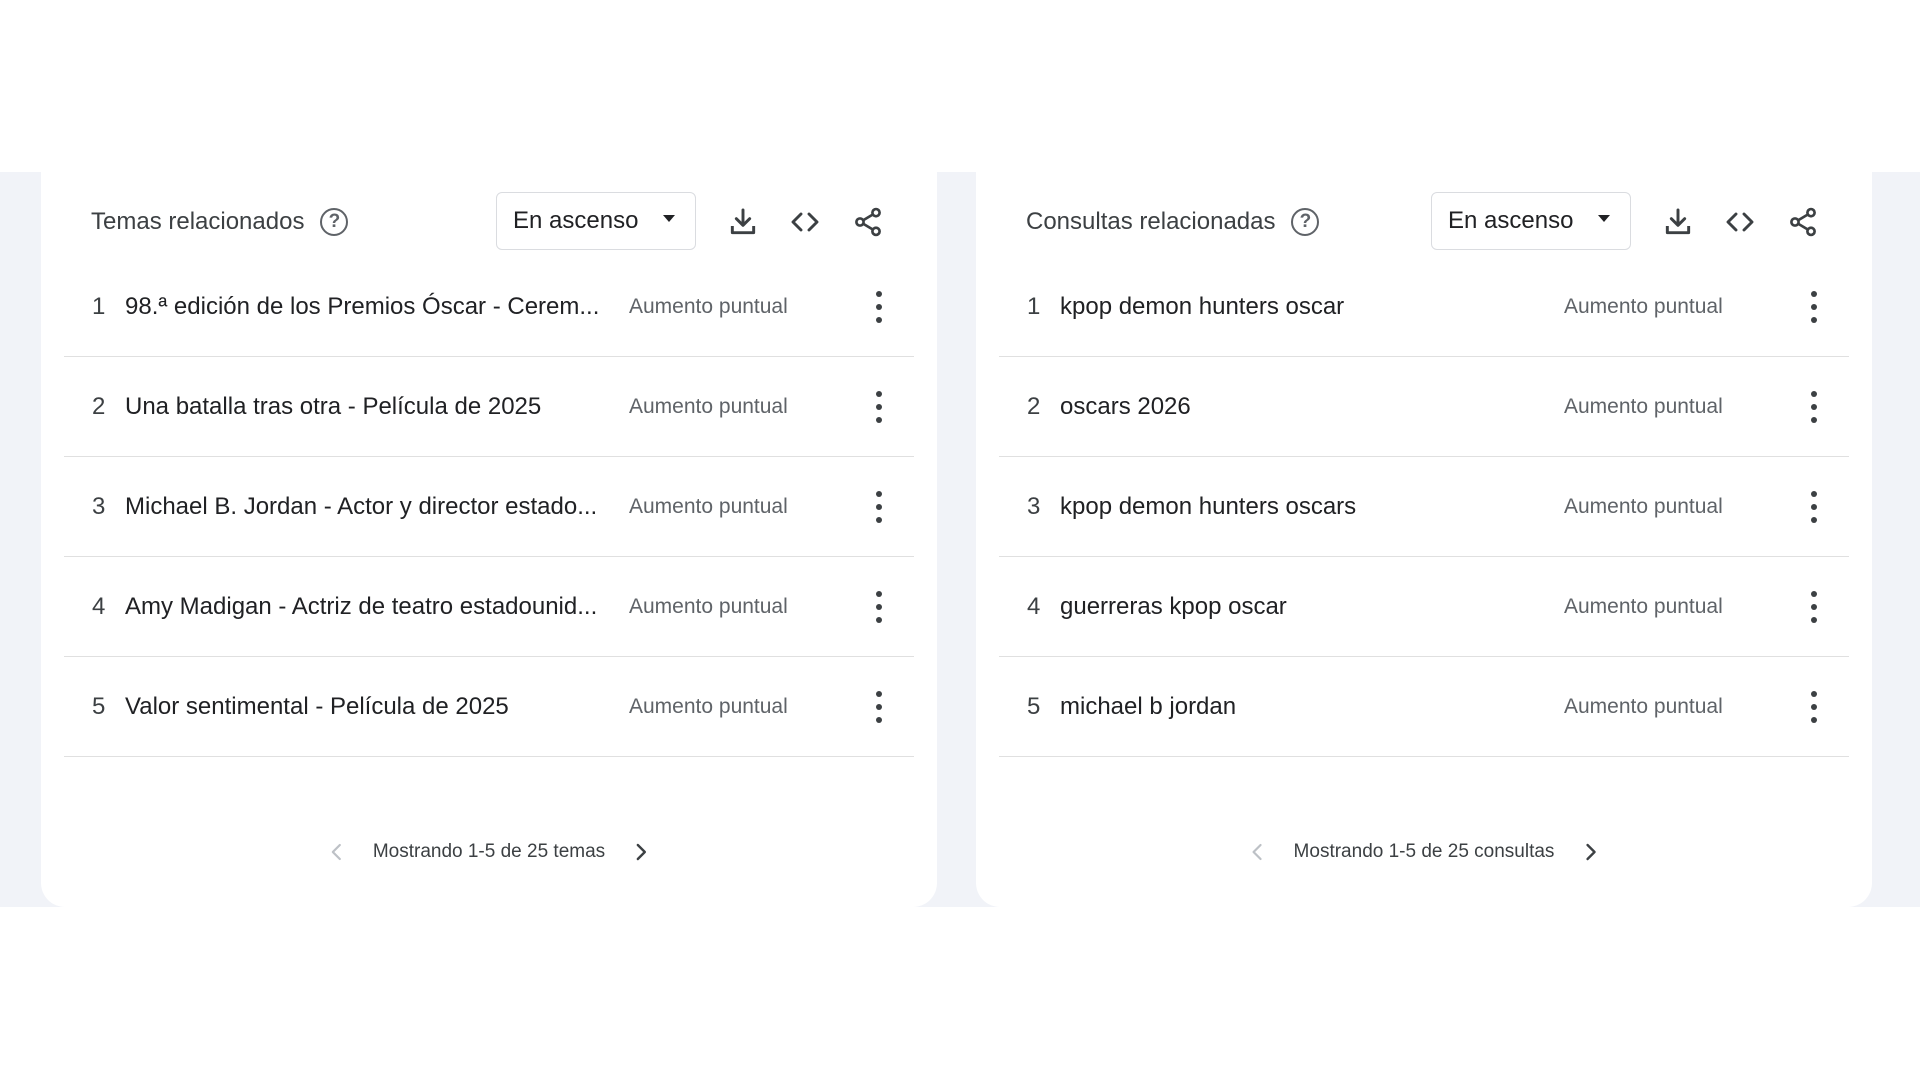 The width and height of the screenshot is (1920, 1080). I want to click on related-queries-title-group: Consultas relacionadas ?, so click(1173, 222).